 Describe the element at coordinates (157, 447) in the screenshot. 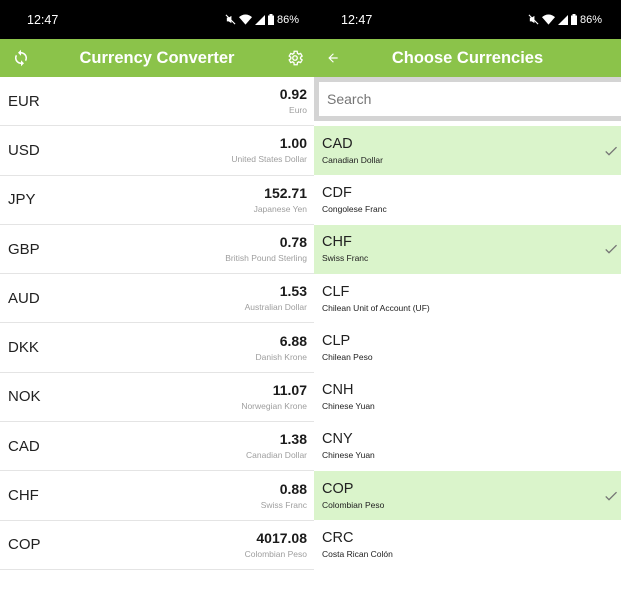

I see `rate-row-cad: CAD 1.38 Canadian Dollar` at that location.